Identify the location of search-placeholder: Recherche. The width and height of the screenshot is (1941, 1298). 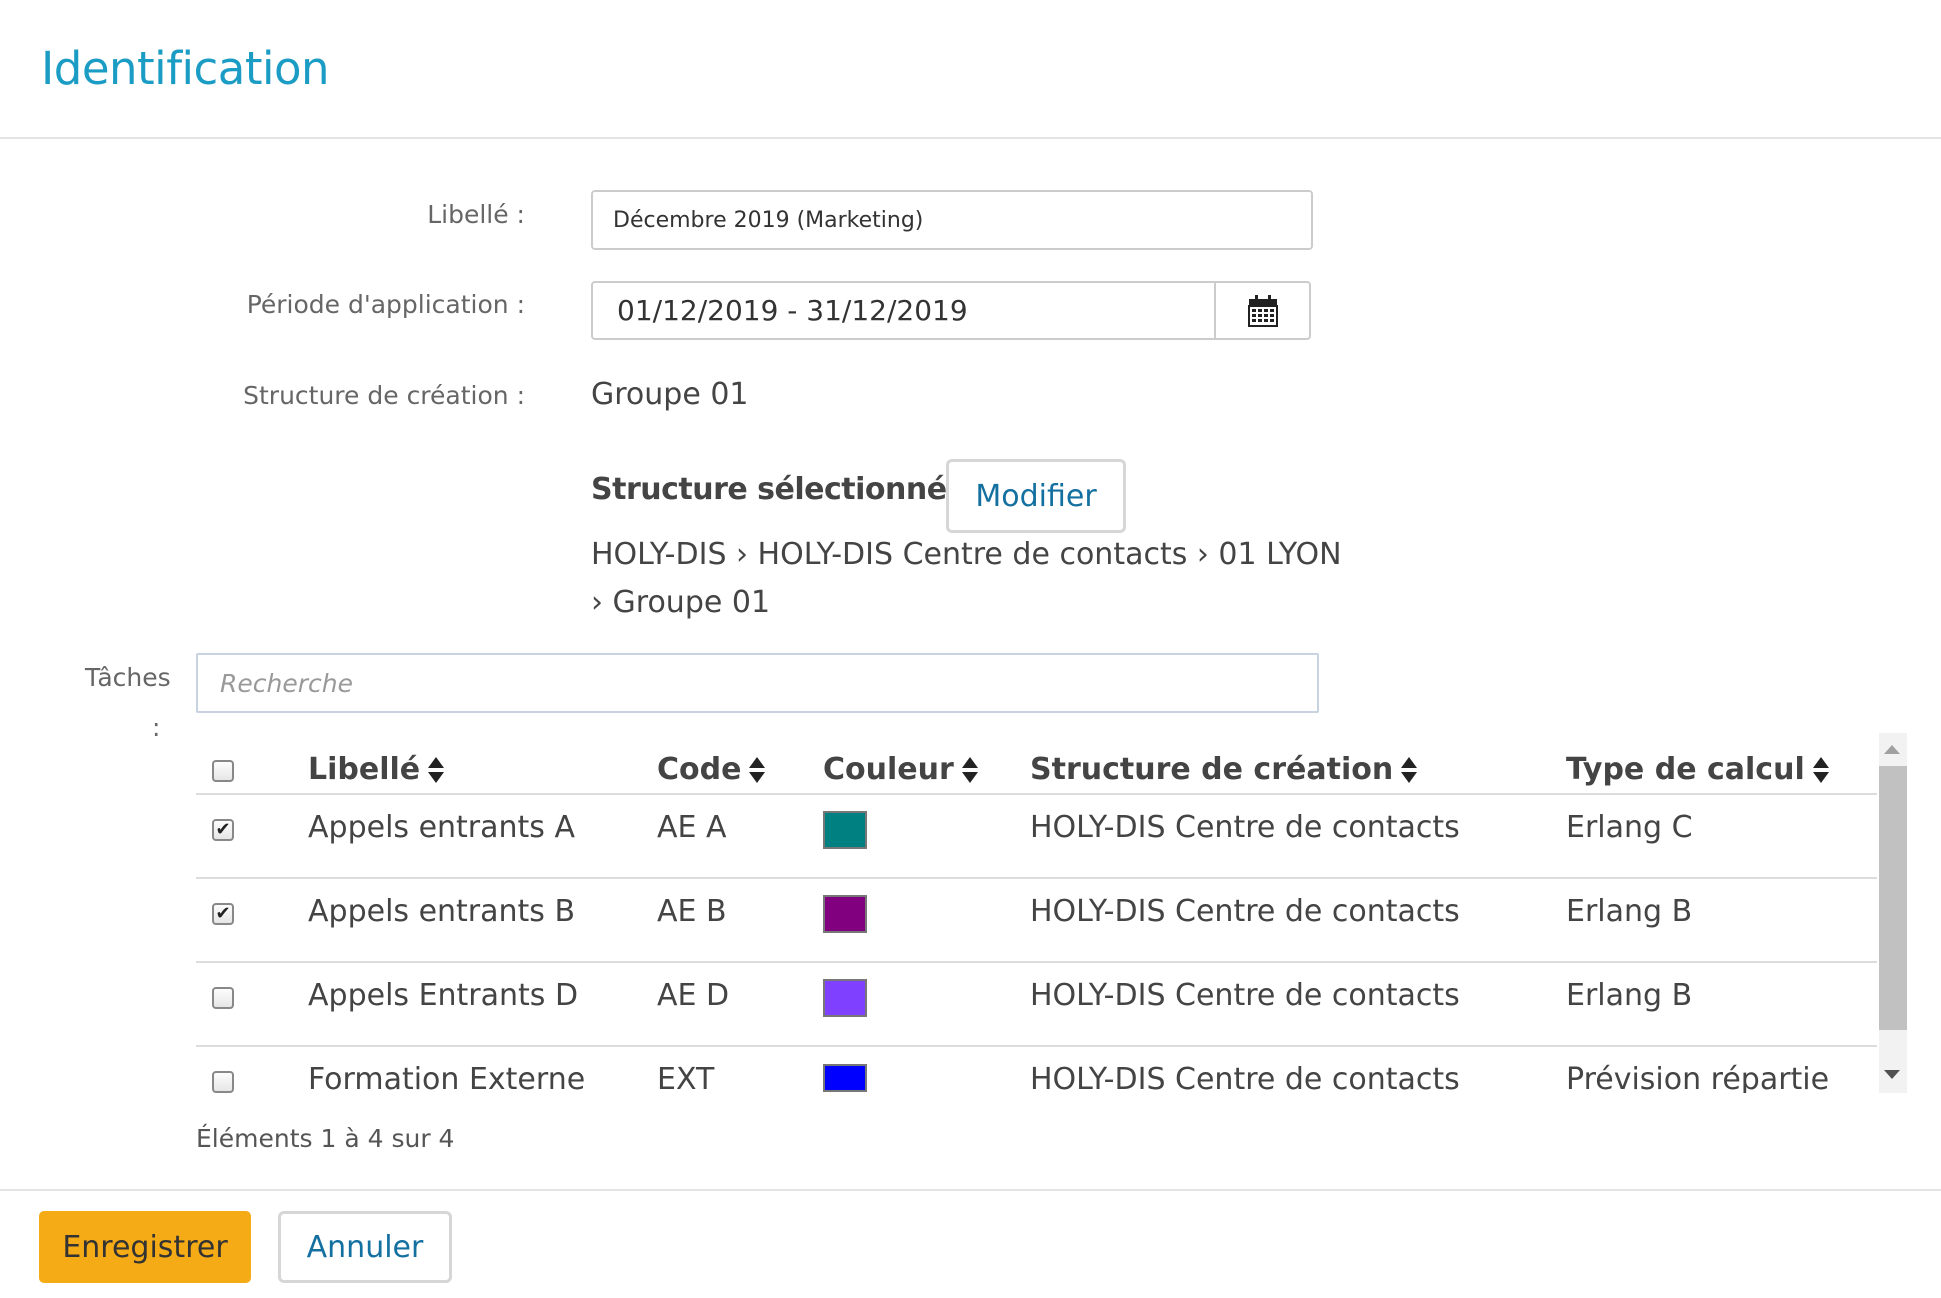
(286, 683).